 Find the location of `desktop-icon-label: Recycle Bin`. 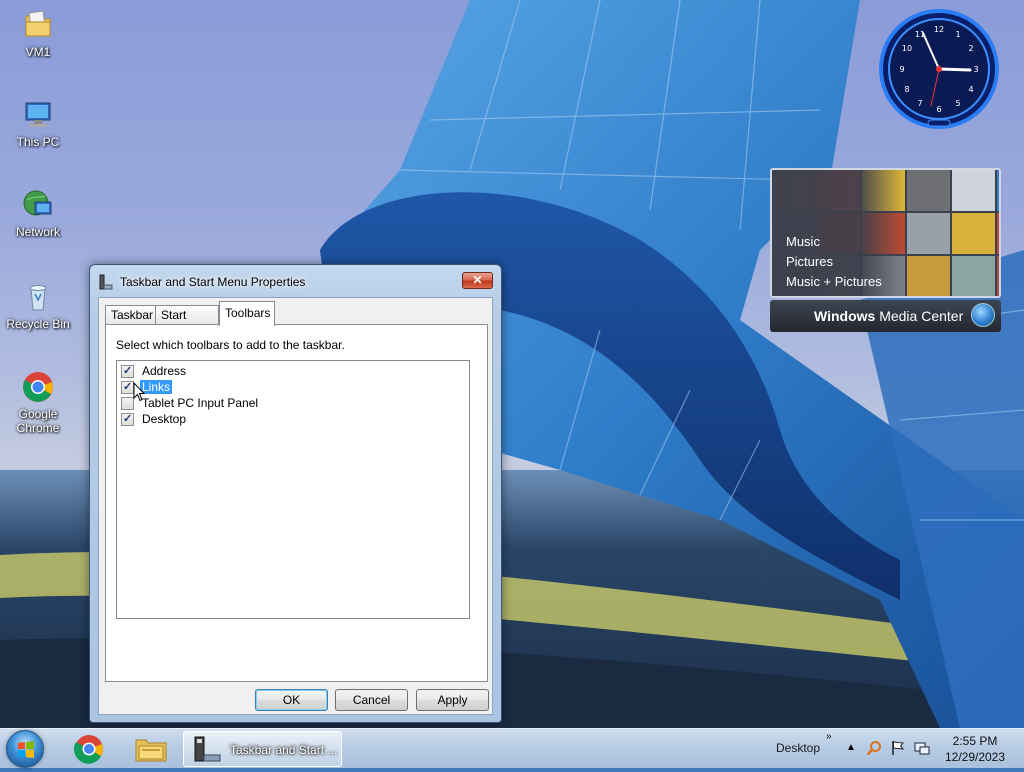

desktop-icon-label: Recycle Bin is located at coordinates (38, 324).